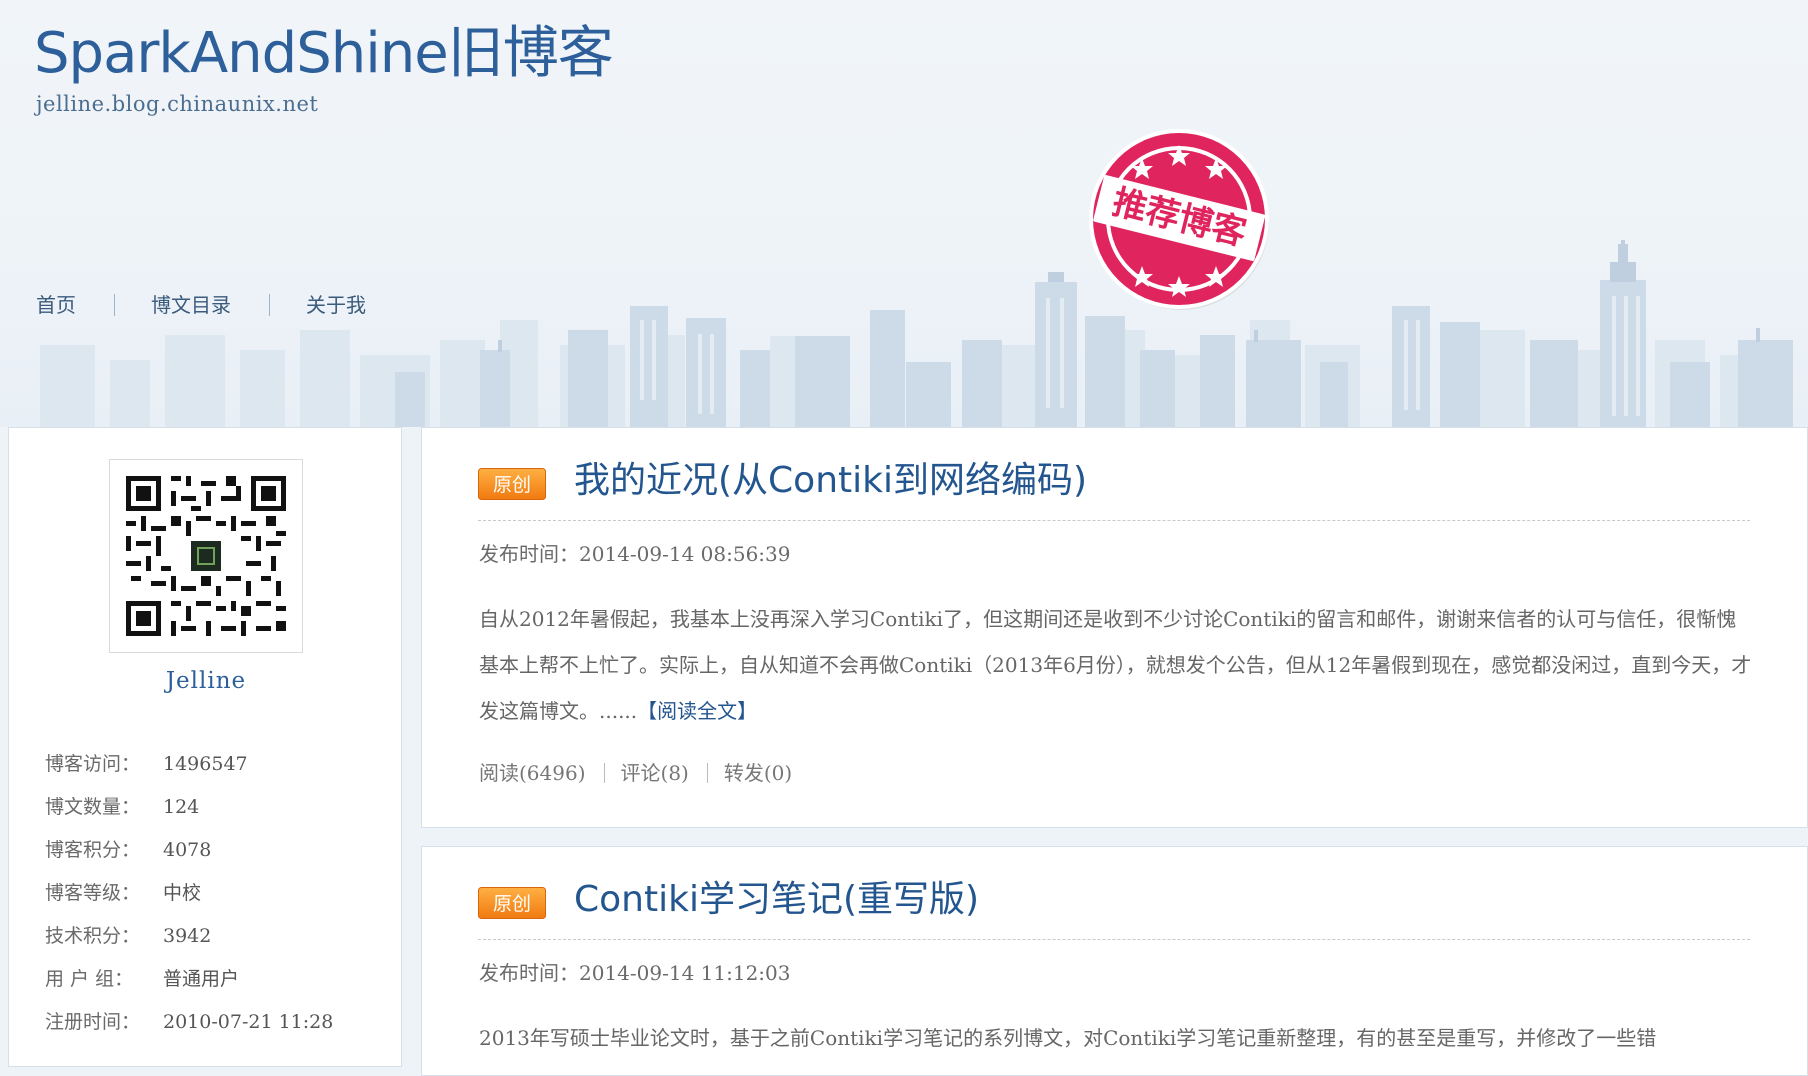 Image resolution: width=1808 pixels, height=1076 pixels. Describe the element at coordinates (758, 773) in the screenshot. I see `shares-link: 转发(0)` at that location.